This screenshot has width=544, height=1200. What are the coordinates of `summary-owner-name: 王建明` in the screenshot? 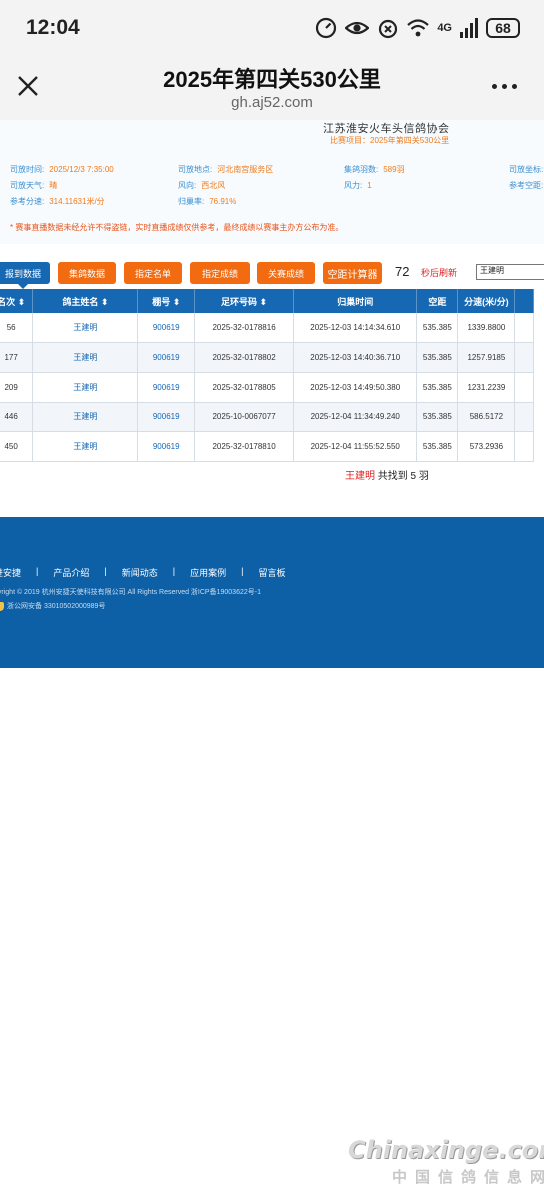 It's located at (360, 476).